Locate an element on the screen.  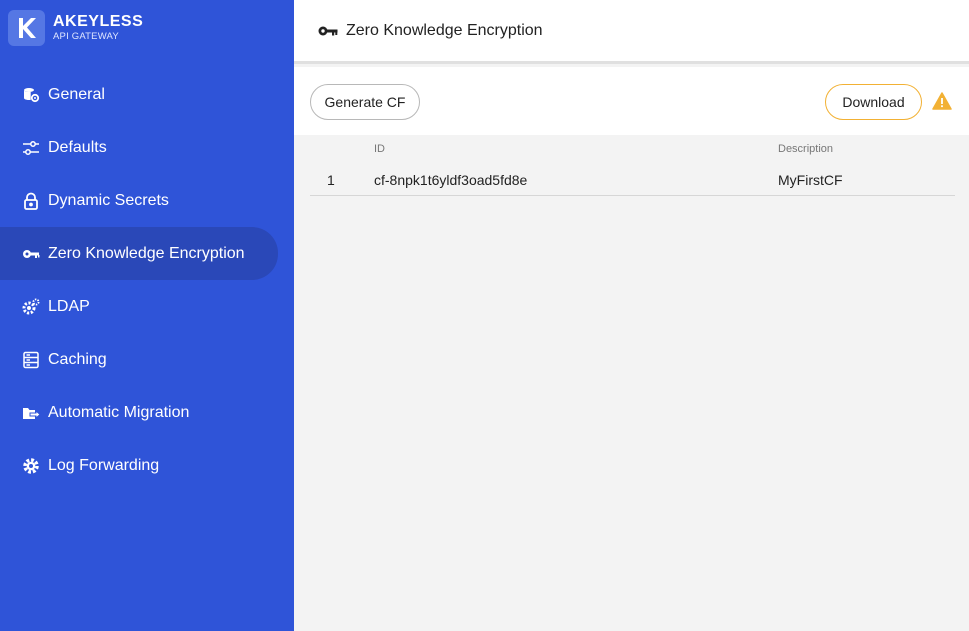
row-id: cf-8npk1t6yldf3oad5fd8e is located at coordinates (451, 180).